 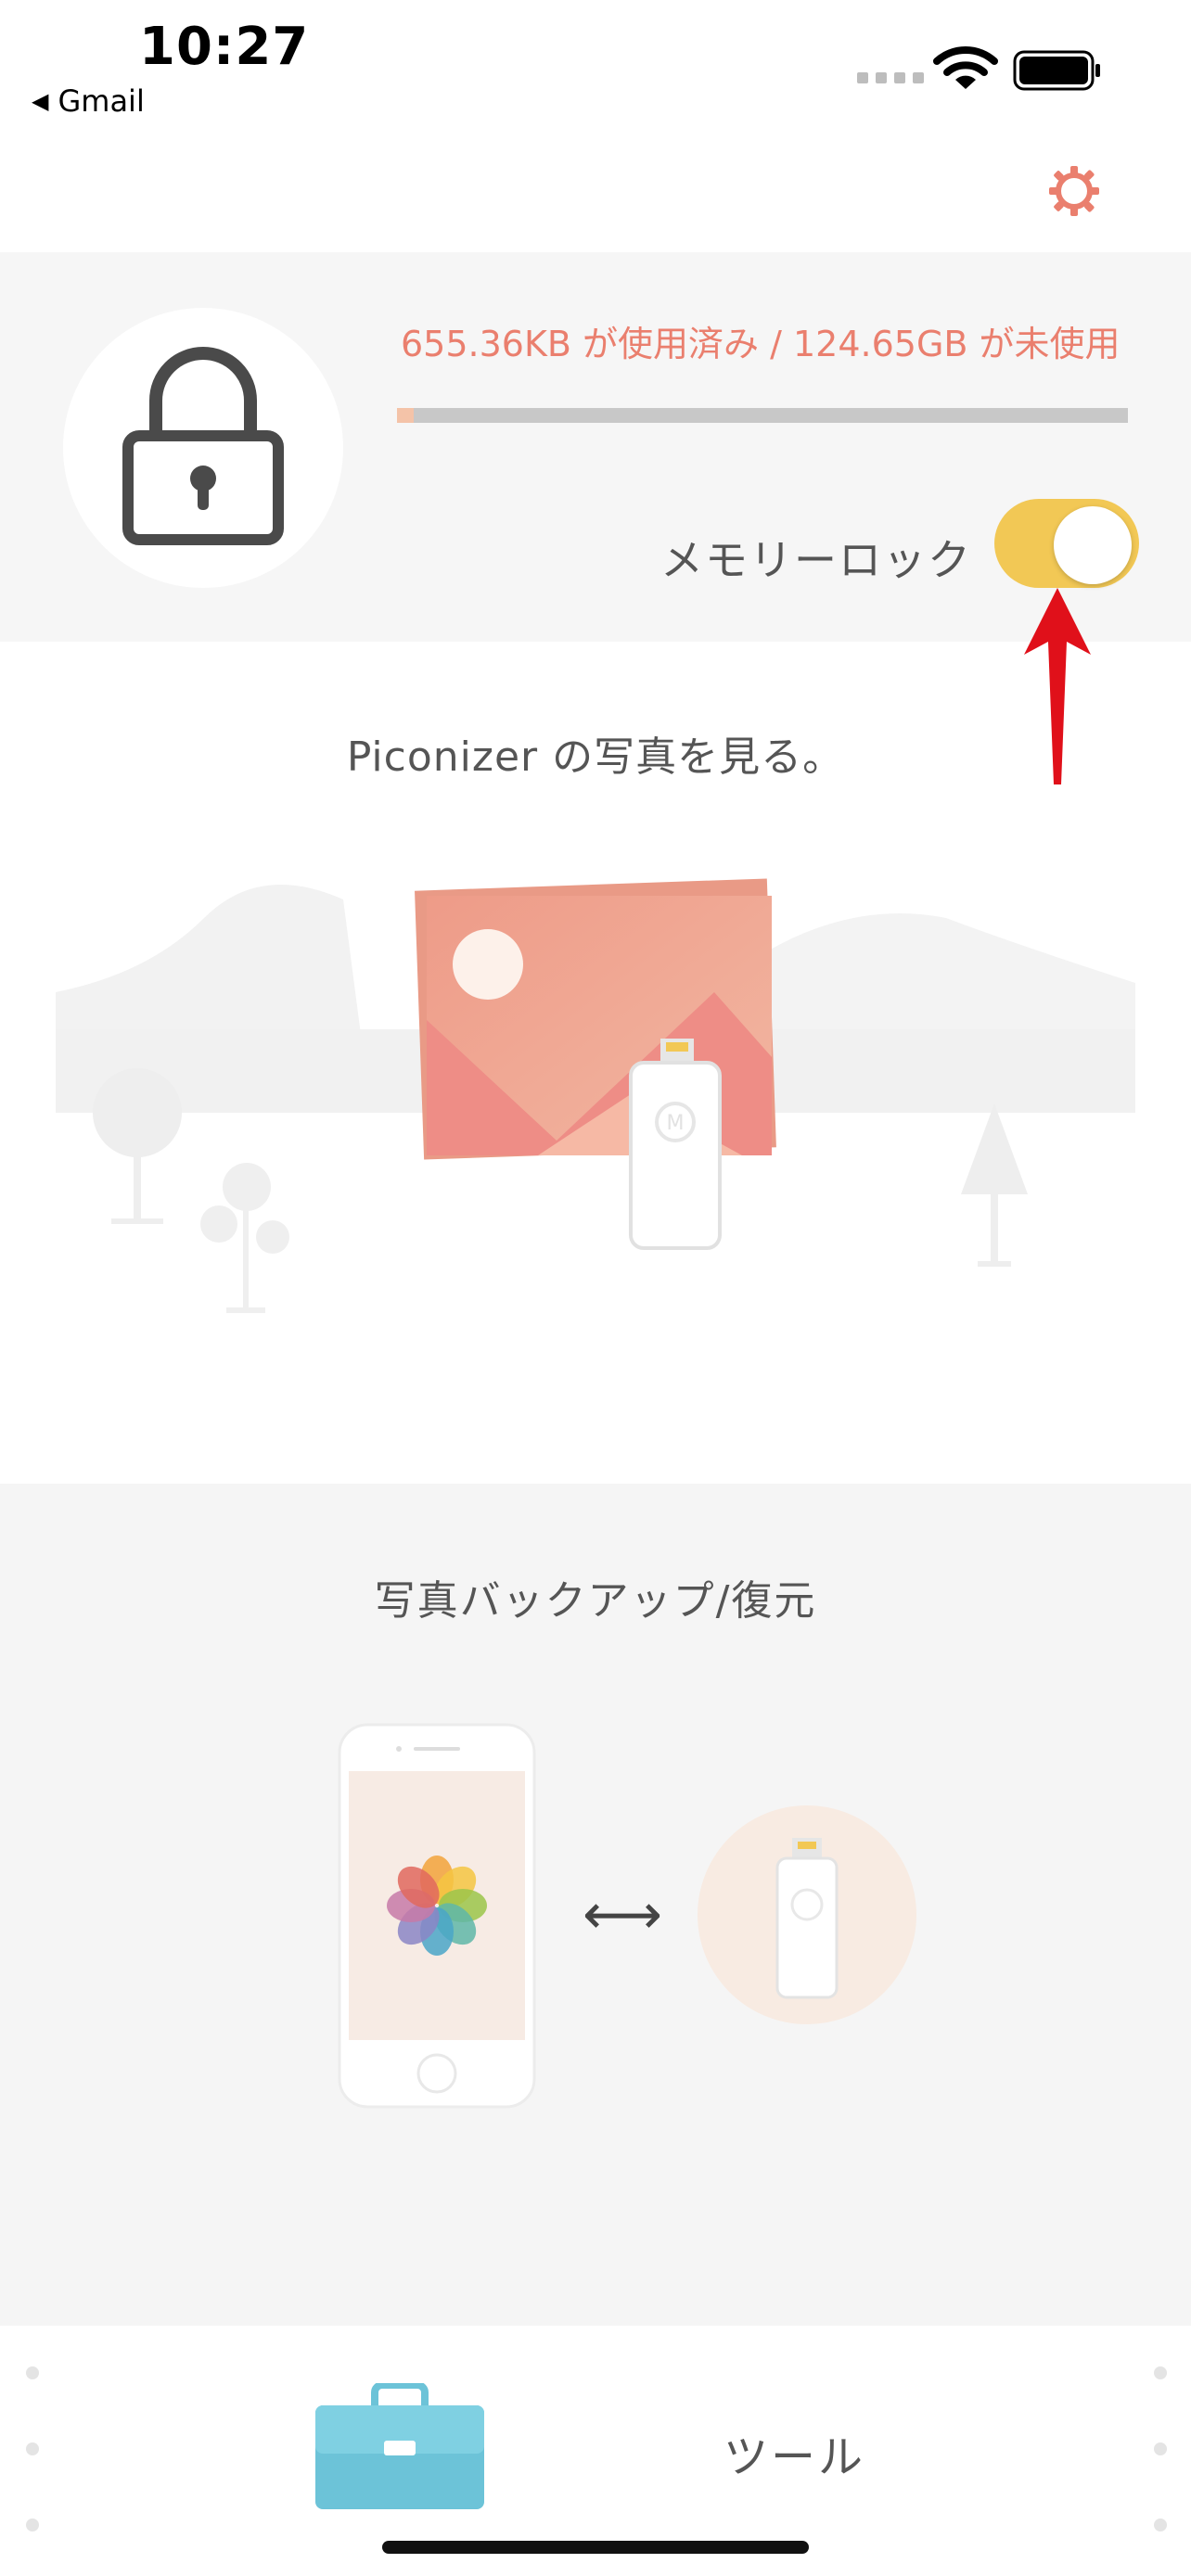 I want to click on view-photos-title: Piconizer の写真を見る。, so click(x=595, y=753).